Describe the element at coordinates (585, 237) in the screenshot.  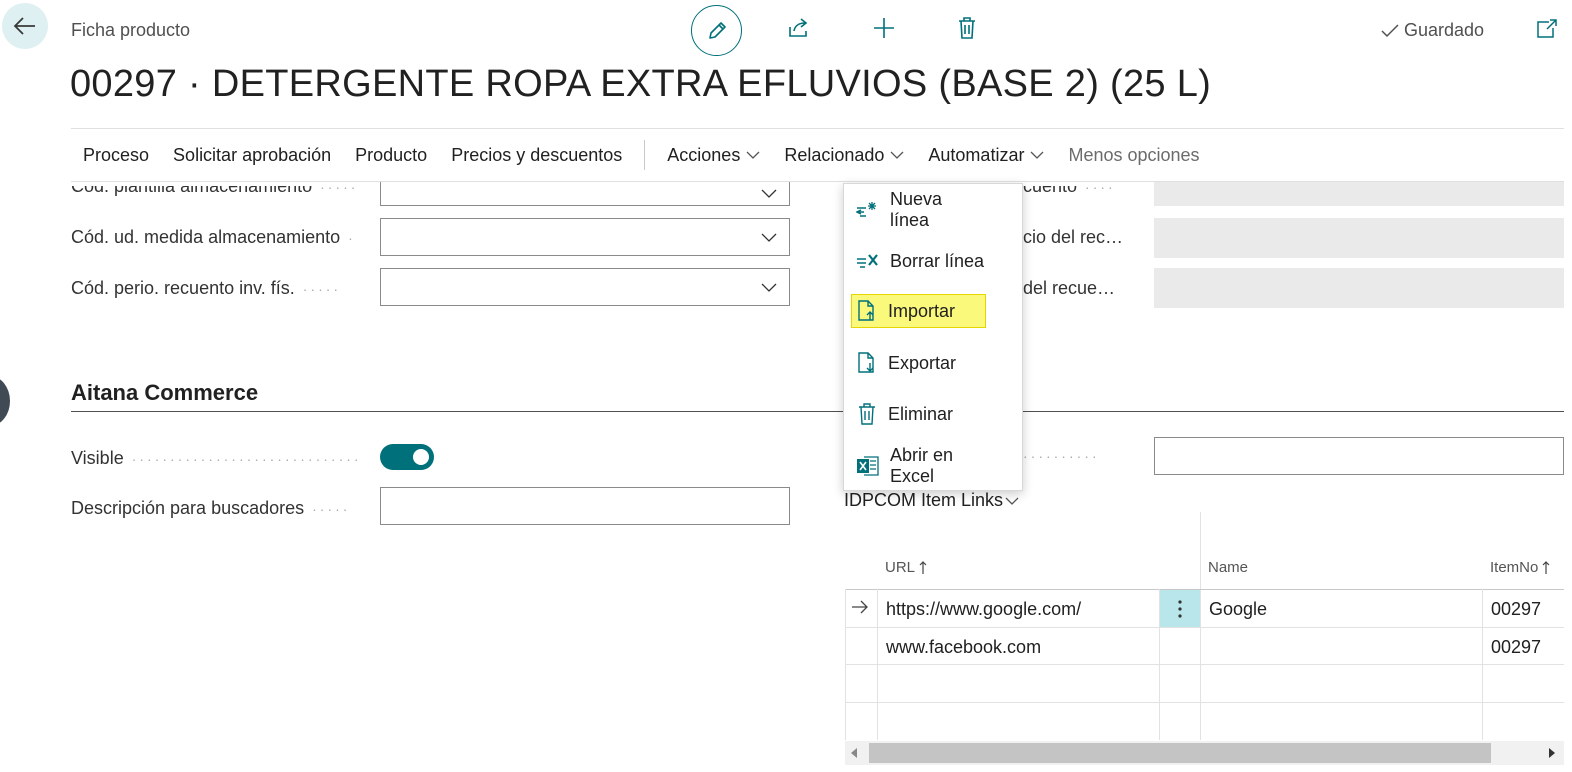
I see `storage-uom-select` at that location.